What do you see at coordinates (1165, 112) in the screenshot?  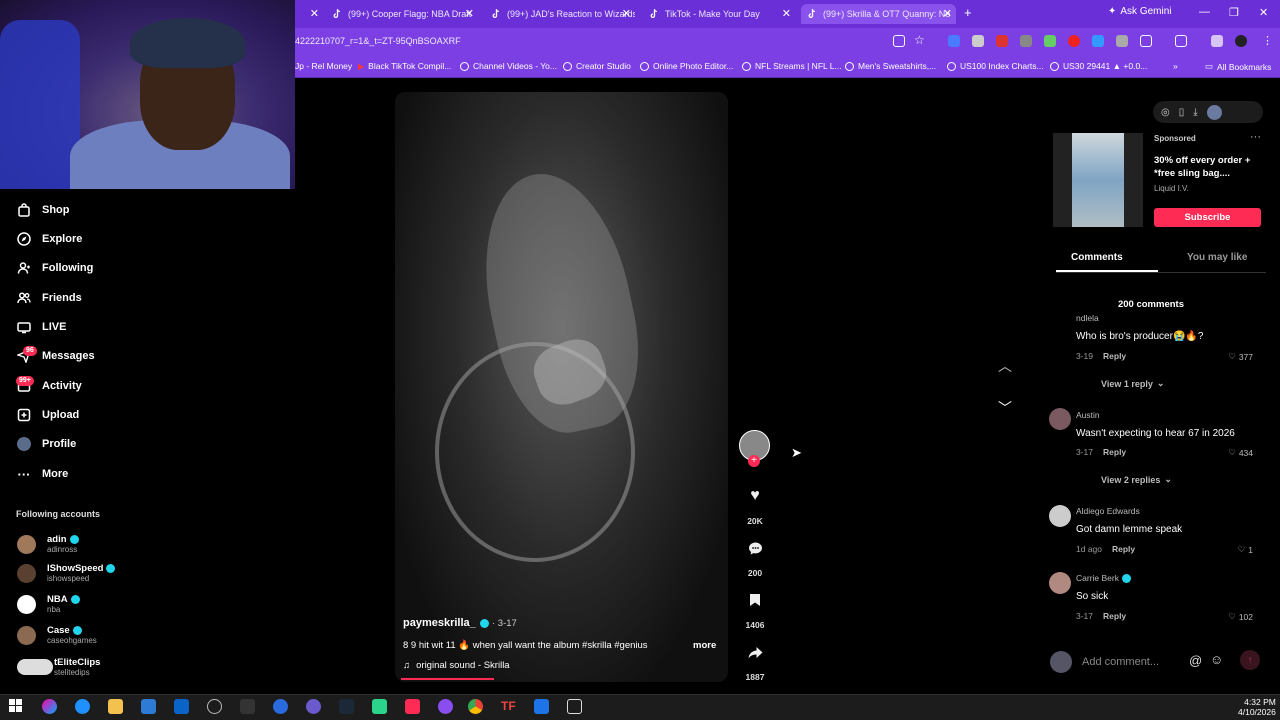 I see `compass-icon: ◎` at bounding box center [1165, 112].